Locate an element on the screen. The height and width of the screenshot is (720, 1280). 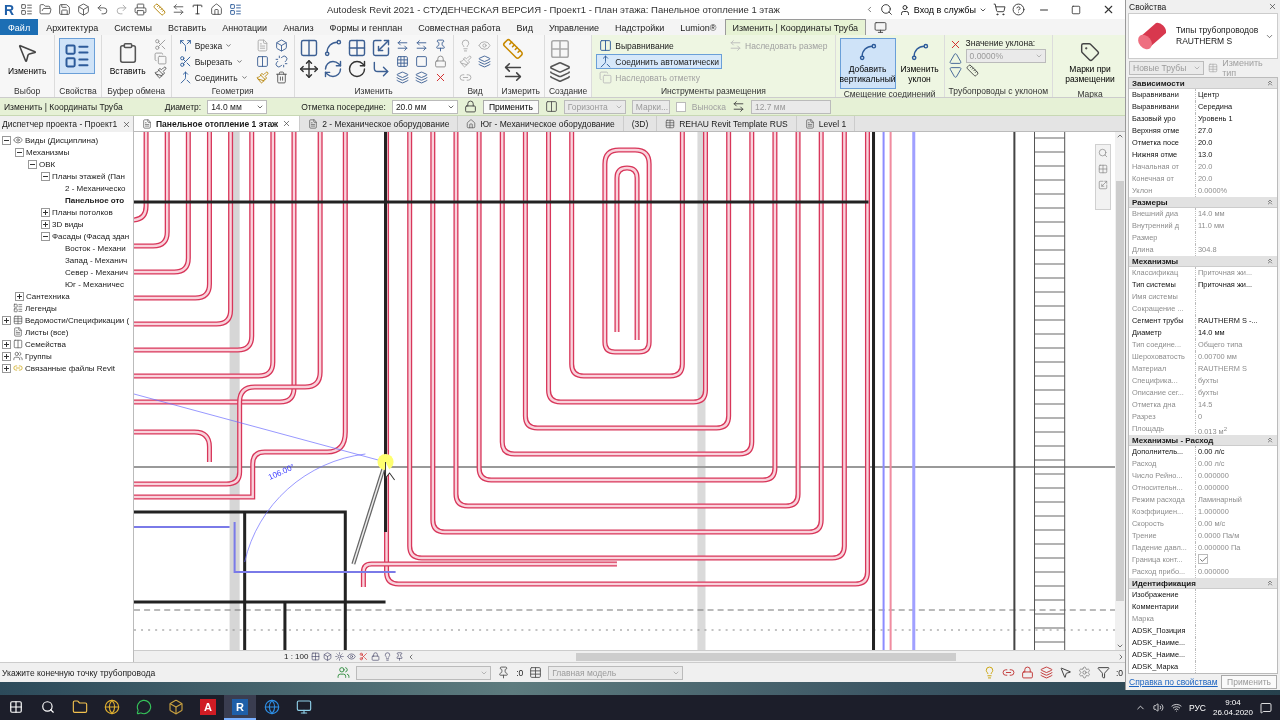
filter-icon is located at coordinates (1103, 672).